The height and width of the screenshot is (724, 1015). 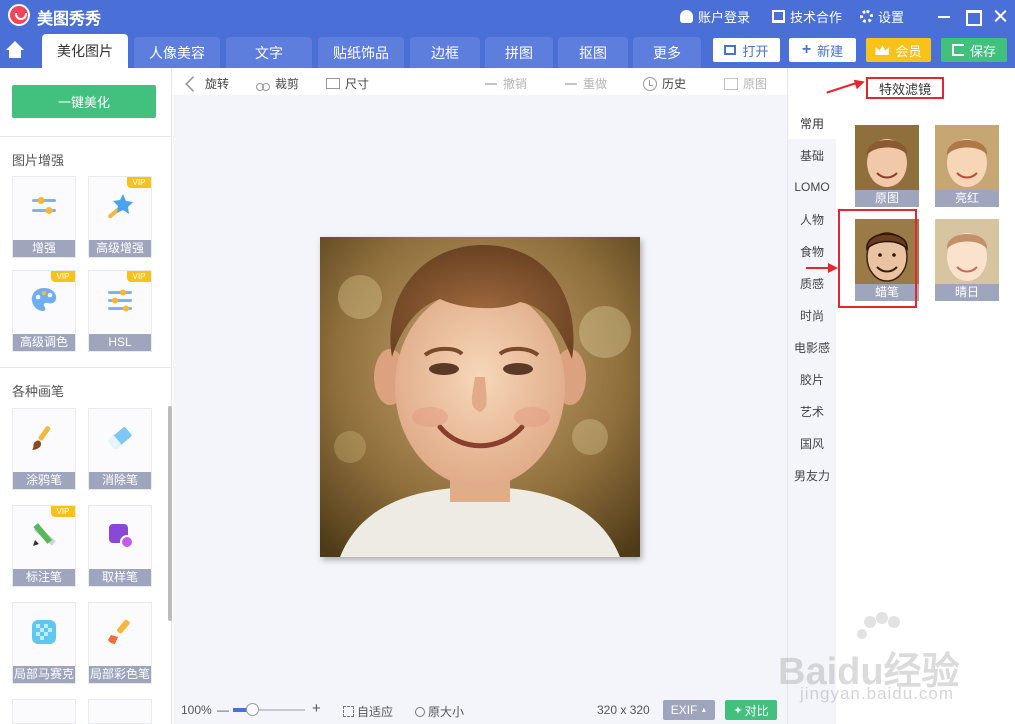 What do you see at coordinates (944, 16) in the screenshot?
I see `minimize-button` at bounding box center [944, 16].